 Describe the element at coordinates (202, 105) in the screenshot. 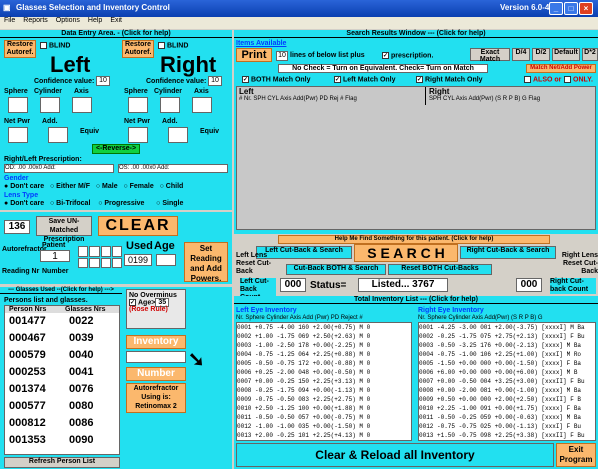

I see `right-axis-input` at that location.